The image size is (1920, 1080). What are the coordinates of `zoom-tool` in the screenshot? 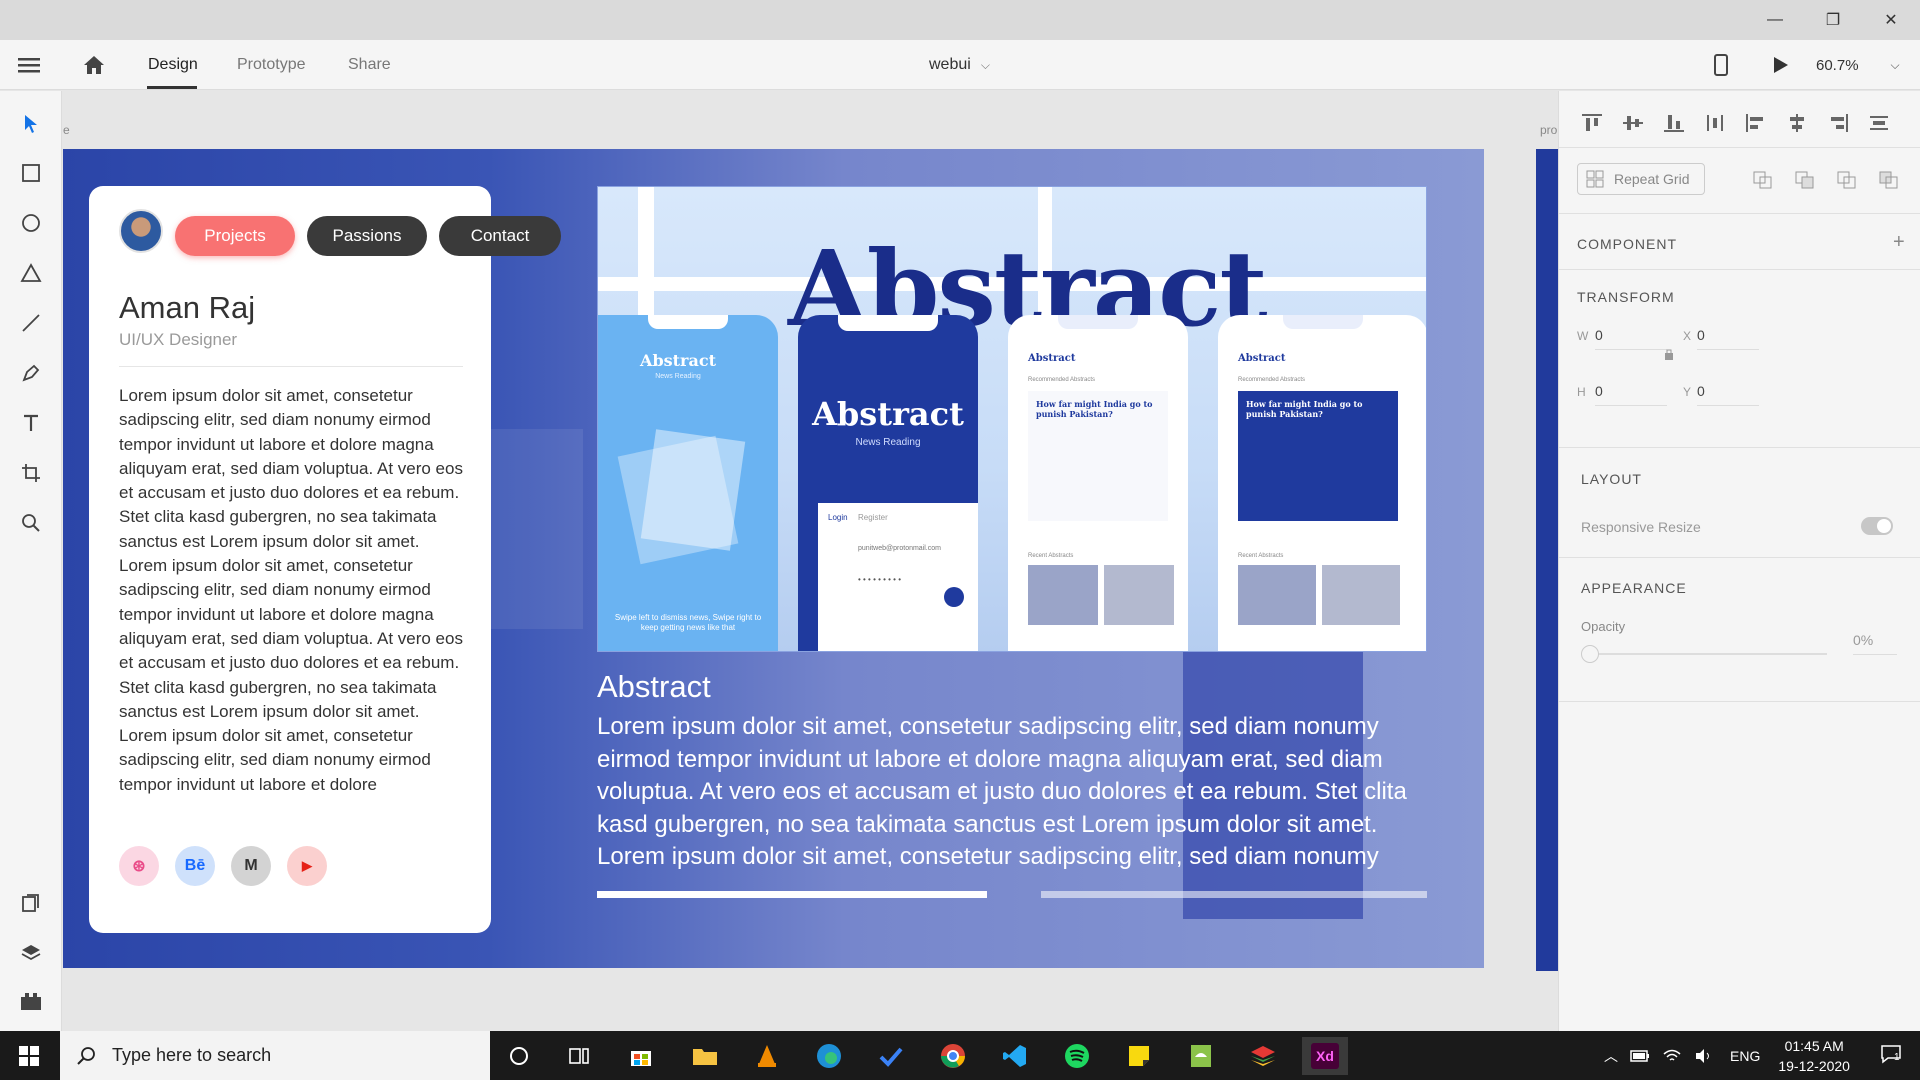 It's located at (31, 523).